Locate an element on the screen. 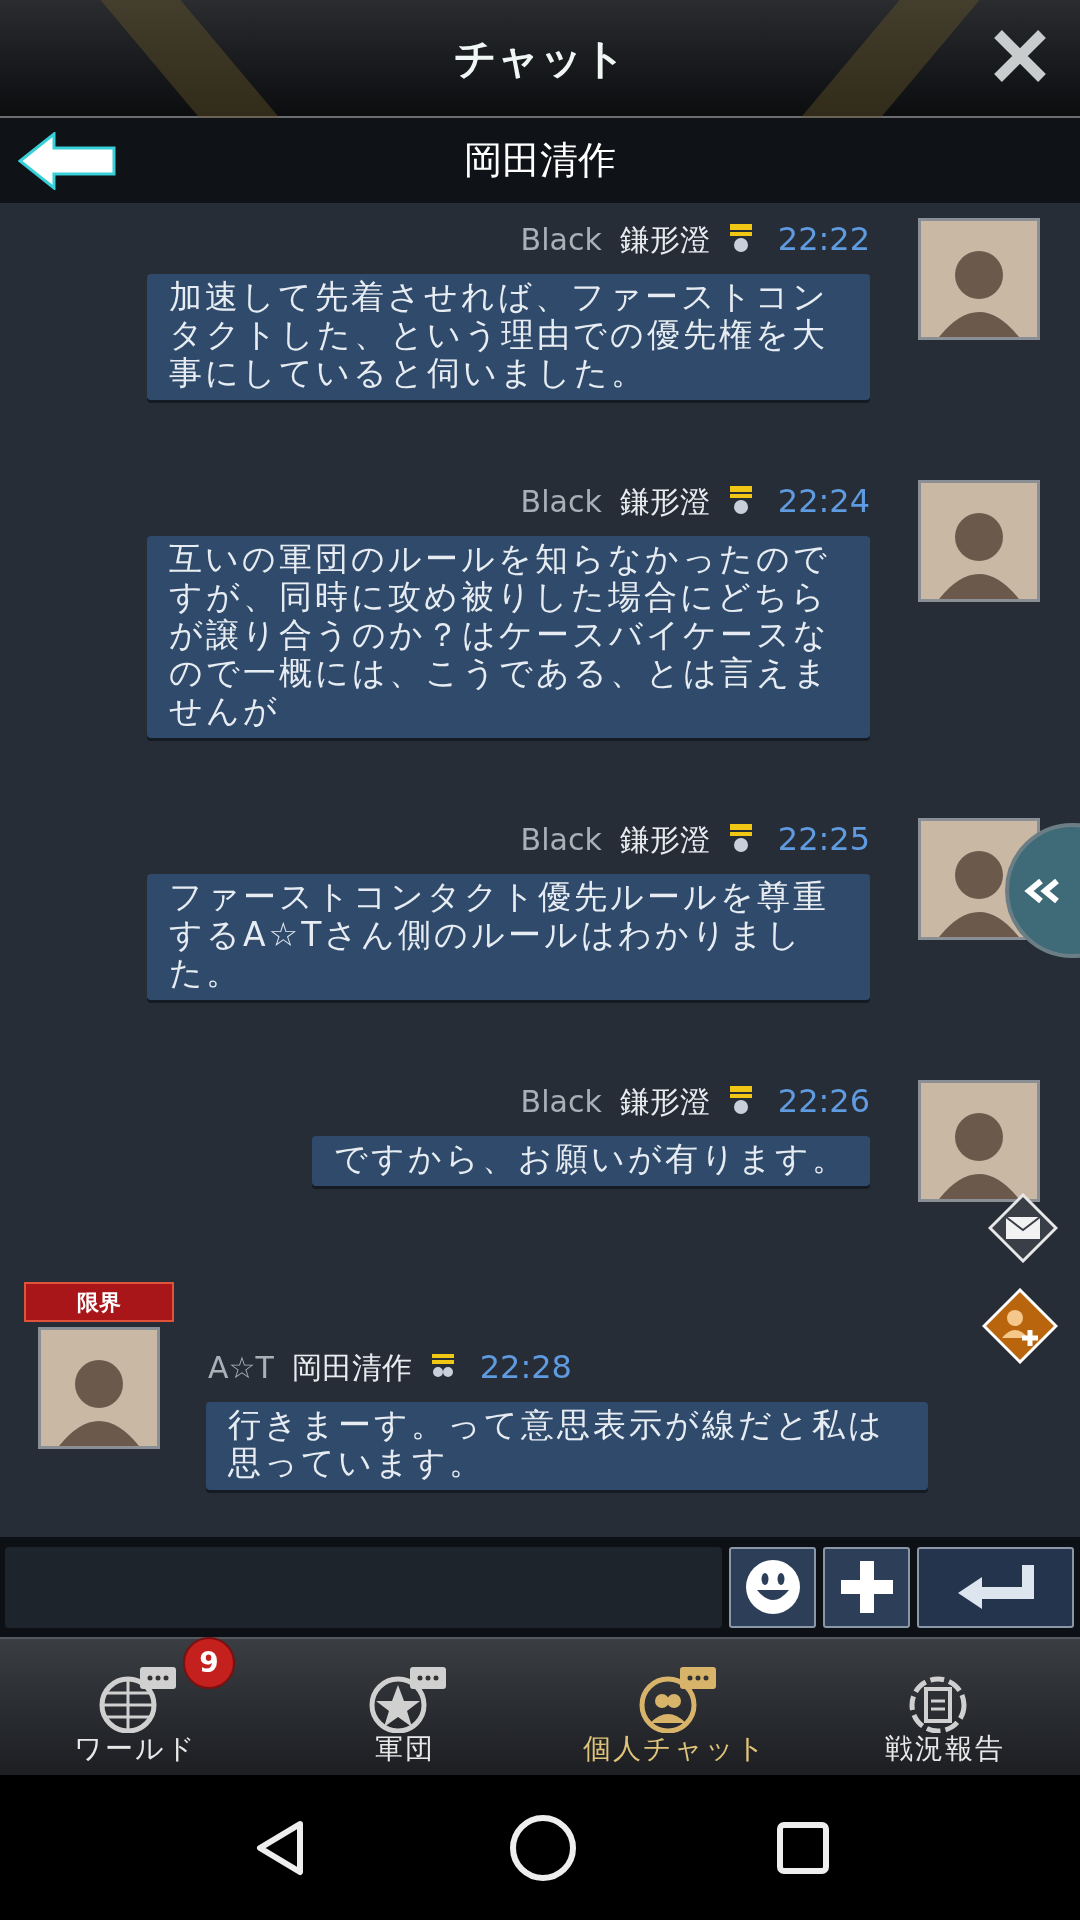  nav-recents-button is located at coordinates (803, 1847).